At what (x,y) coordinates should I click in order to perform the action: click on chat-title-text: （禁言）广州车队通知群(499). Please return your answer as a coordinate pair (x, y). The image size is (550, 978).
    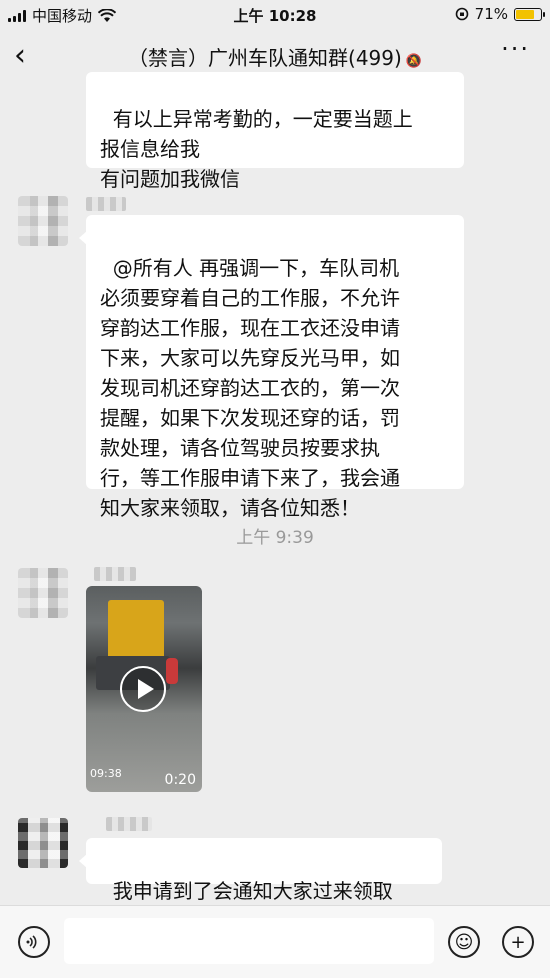
    Looking at the image, I should click on (265, 58).